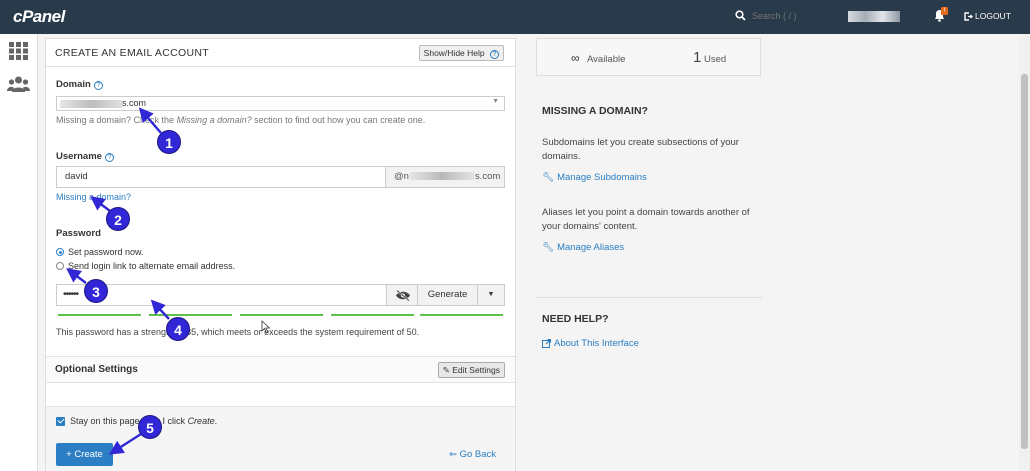 Image resolution: width=1030 pixels, height=471 pixels. I want to click on manage-subdomains-link: 🔧︎ Manage Subdomains, so click(594, 177).